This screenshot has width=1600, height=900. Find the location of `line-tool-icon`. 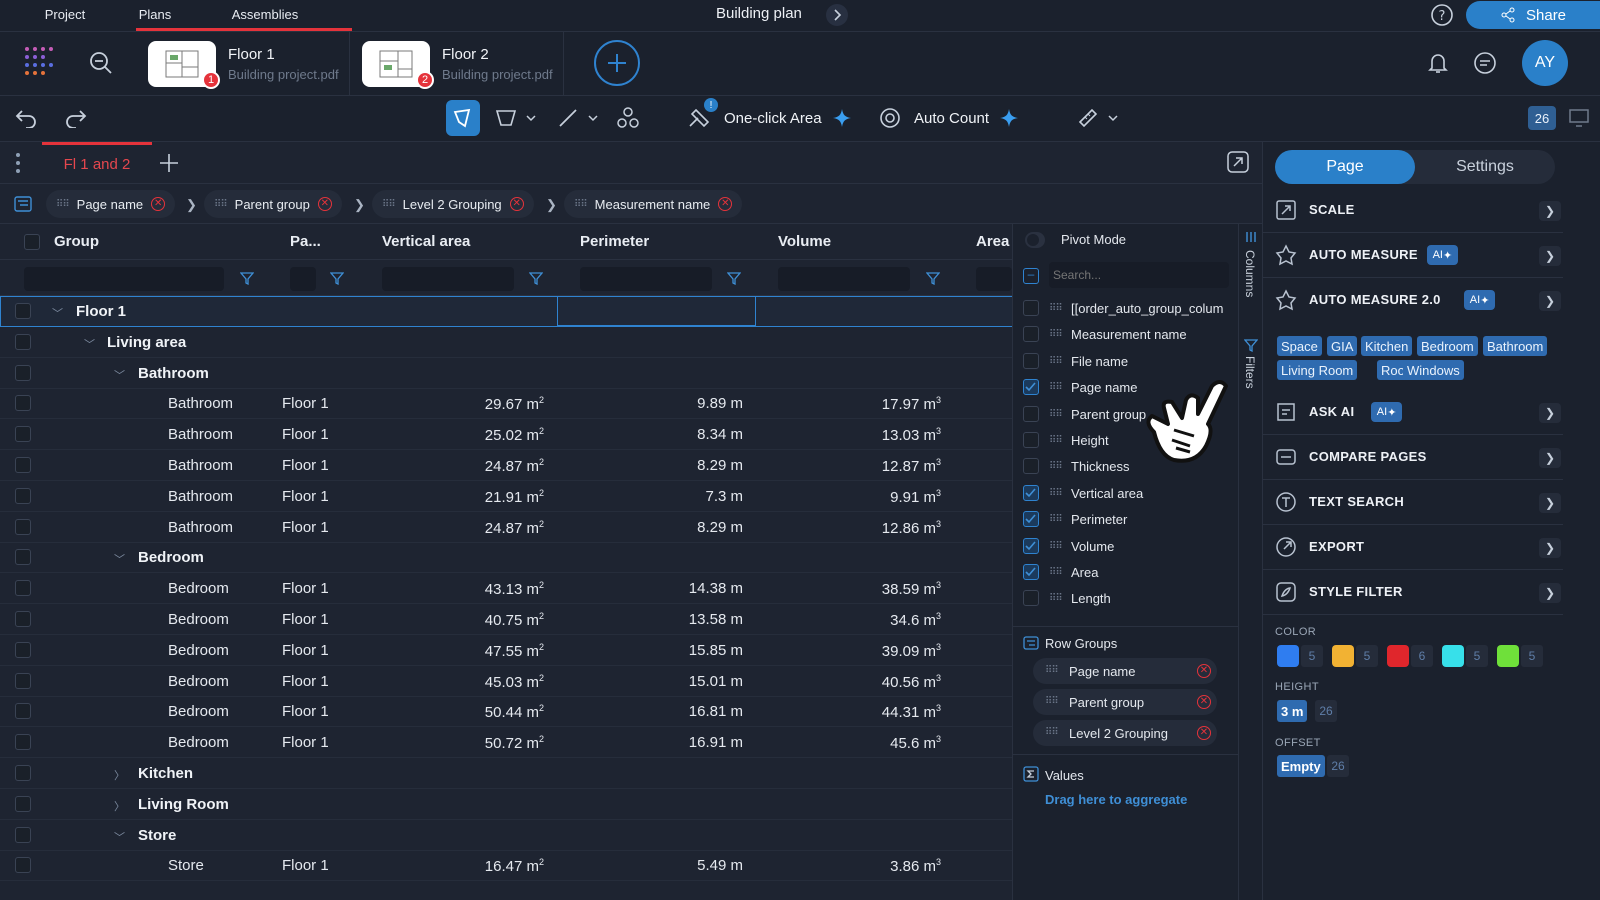

line-tool-icon is located at coordinates (578, 118).